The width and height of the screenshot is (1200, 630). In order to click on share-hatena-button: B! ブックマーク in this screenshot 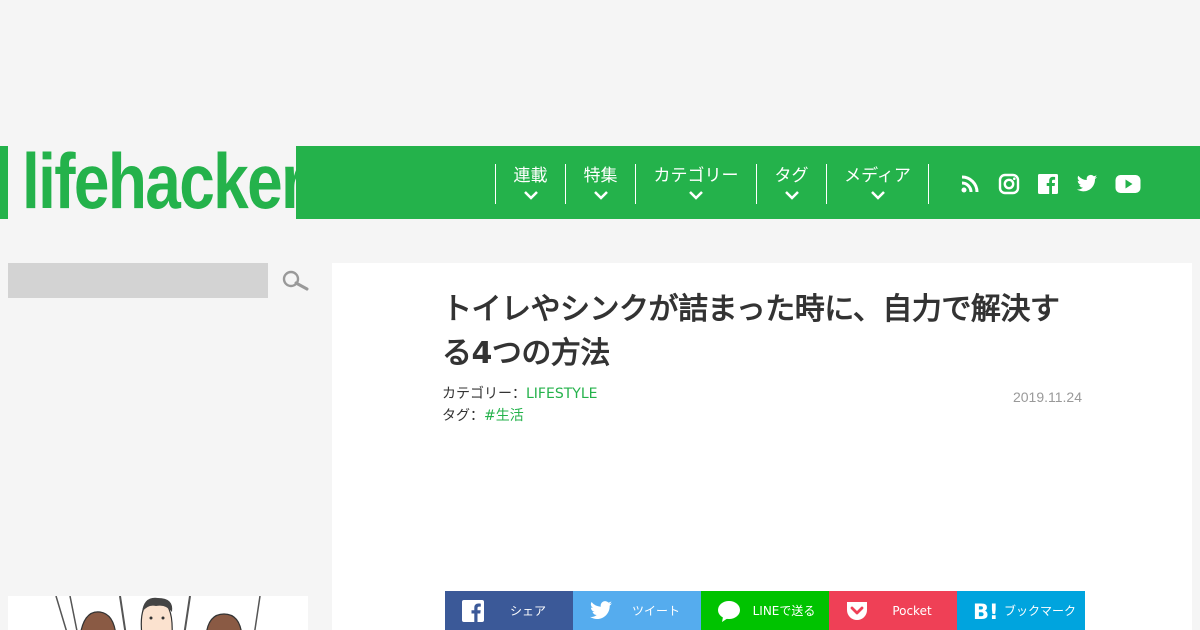, I will do `click(1021, 610)`.